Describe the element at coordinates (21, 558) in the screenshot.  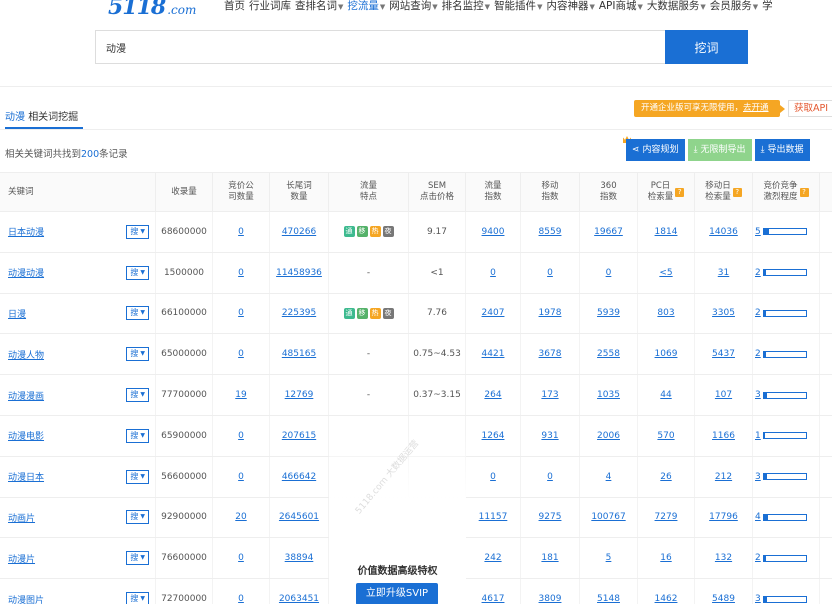
I see `keyword-link: 动漫片` at that location.